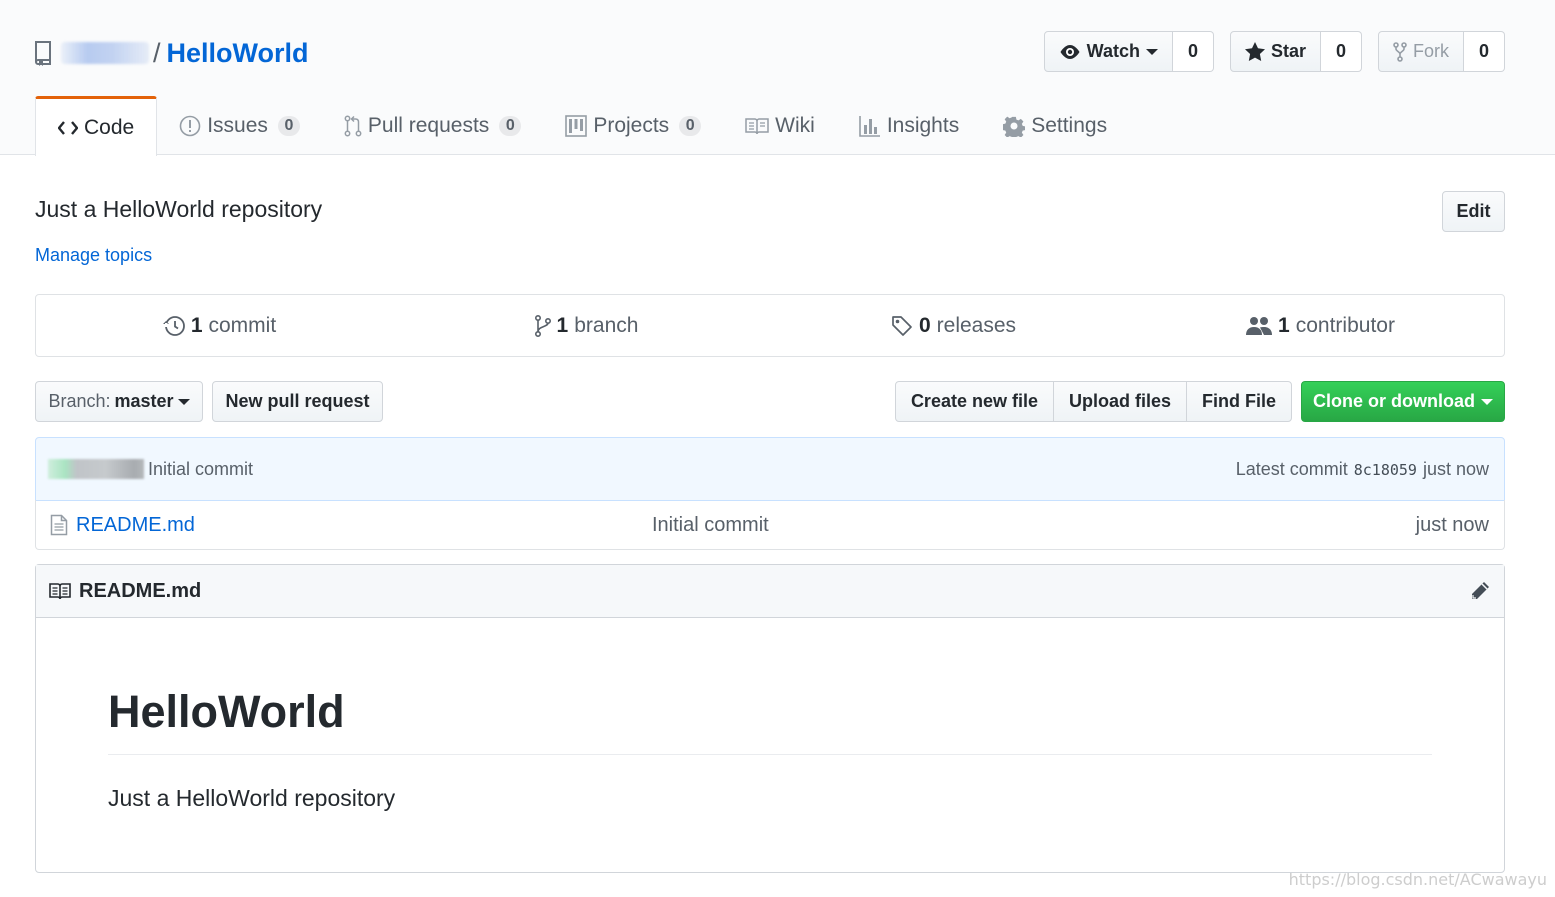 Image resolution: width=1555 pixels, height=897 pixels. What do you see at coordinates (353, 126) in the screenshot?
I see `pull-request-icon` at bounding box center [353, 126].